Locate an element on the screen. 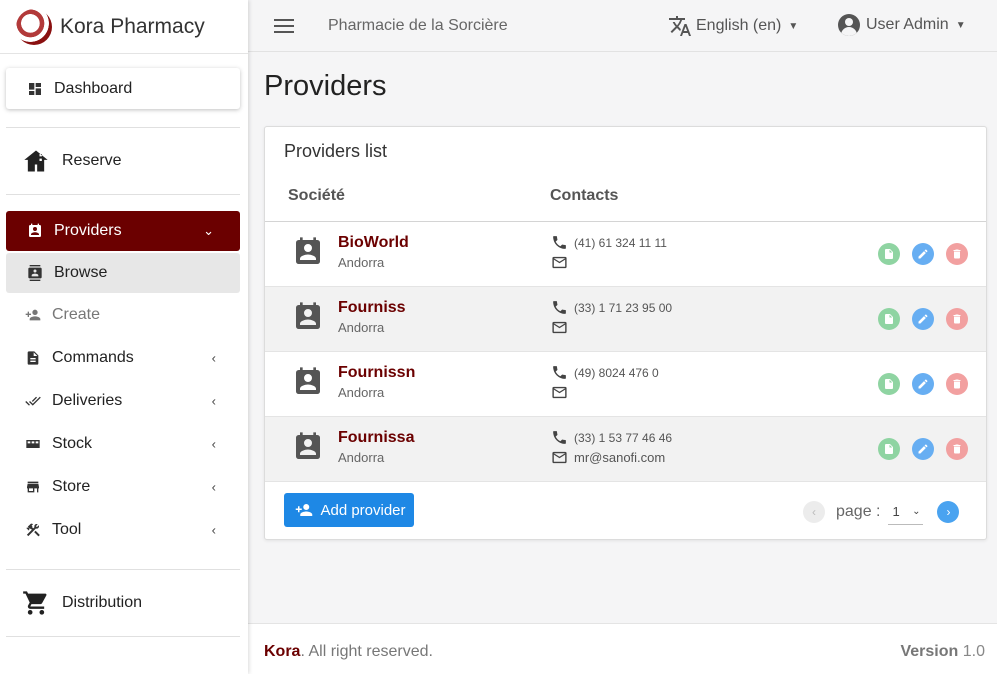 The image size is (997, 674). user-menu: User Admin ▼ is located at coordinates (902, 25).